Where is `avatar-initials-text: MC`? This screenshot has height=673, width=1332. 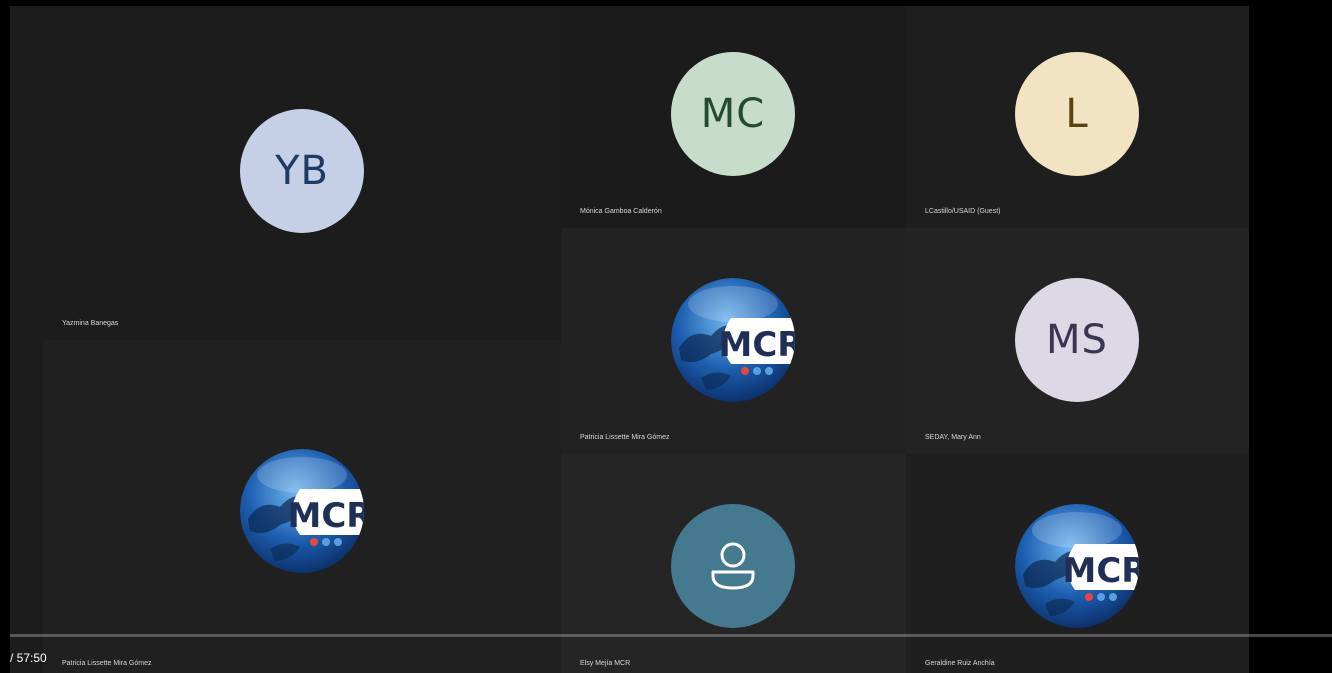
avatar-initials-text: MC is located at coordinates (733, 114).